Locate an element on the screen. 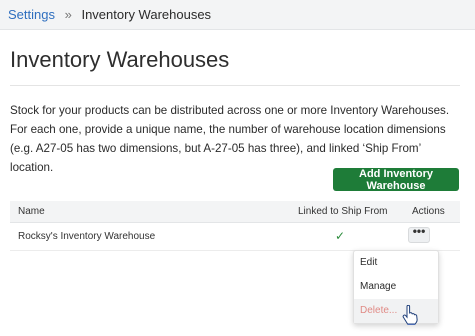 Image resolution: width=475 pixels, height=336 pixels. column-header-name: Name is located at coordinates (31, 211).